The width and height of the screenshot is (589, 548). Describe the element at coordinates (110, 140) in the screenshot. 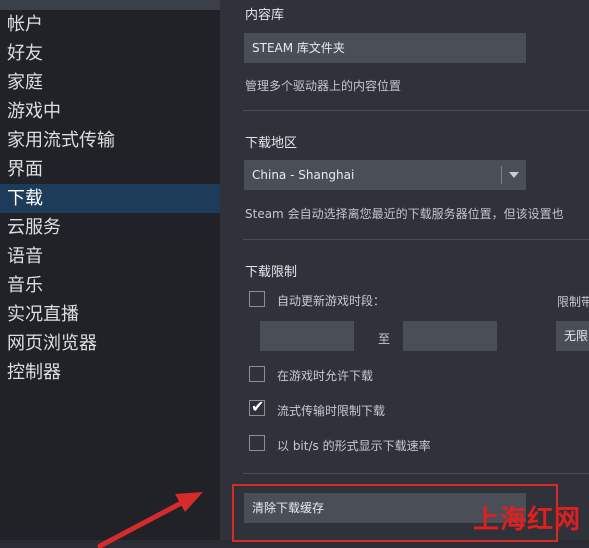

I see `sidebar-item-remote-play: 家用流式传输` at that location.